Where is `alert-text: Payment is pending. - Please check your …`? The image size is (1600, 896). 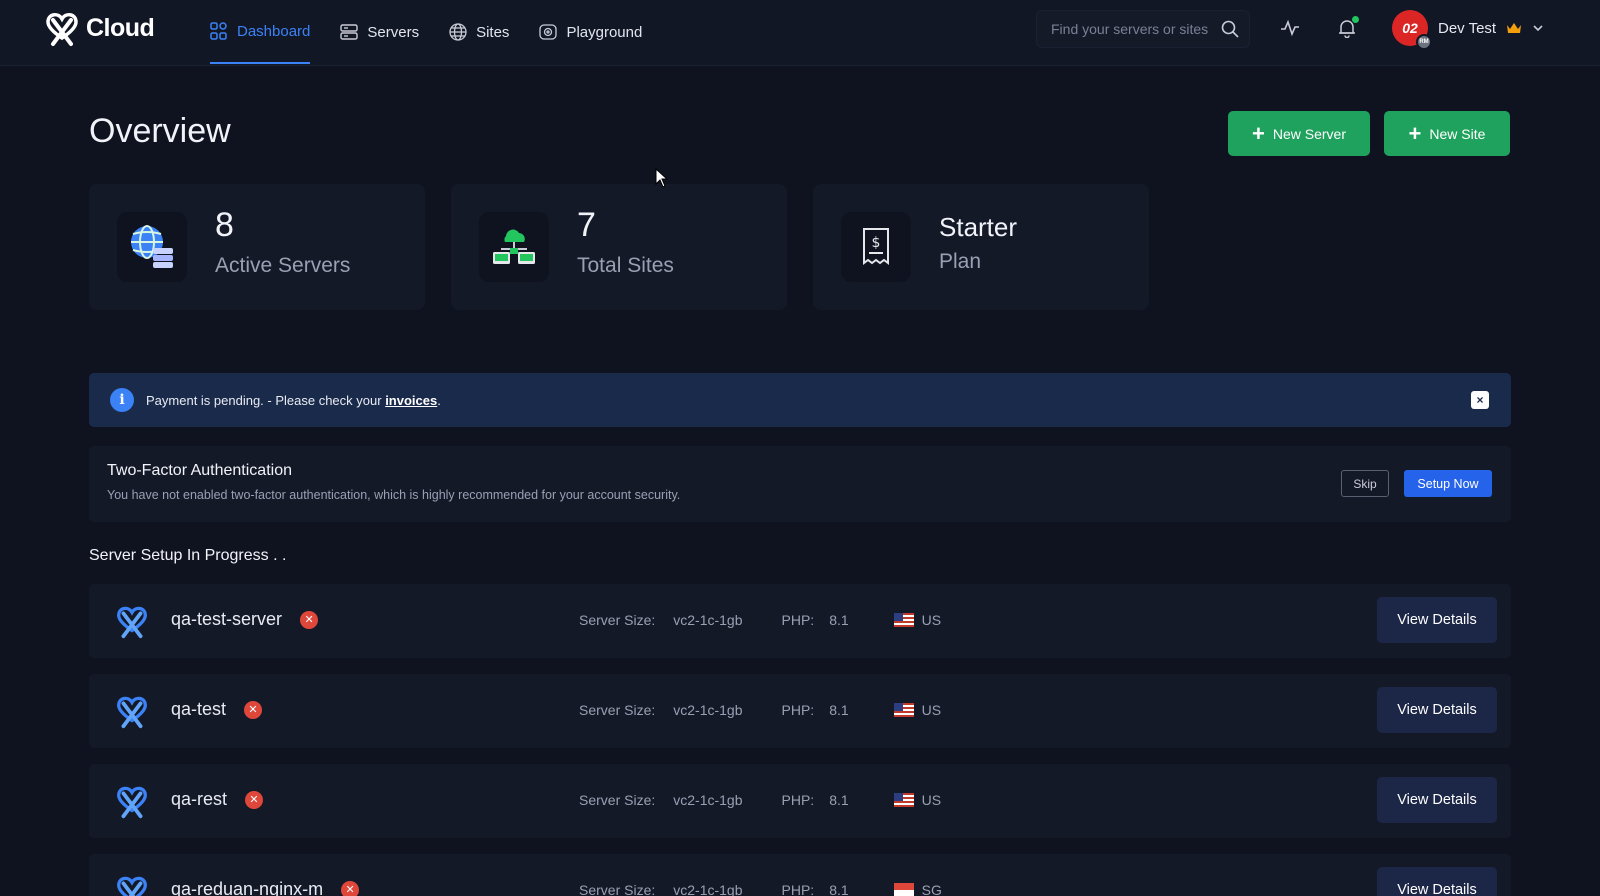 alert-text: Payment is pending. - Please check your … is located at coordinates (293, 400).